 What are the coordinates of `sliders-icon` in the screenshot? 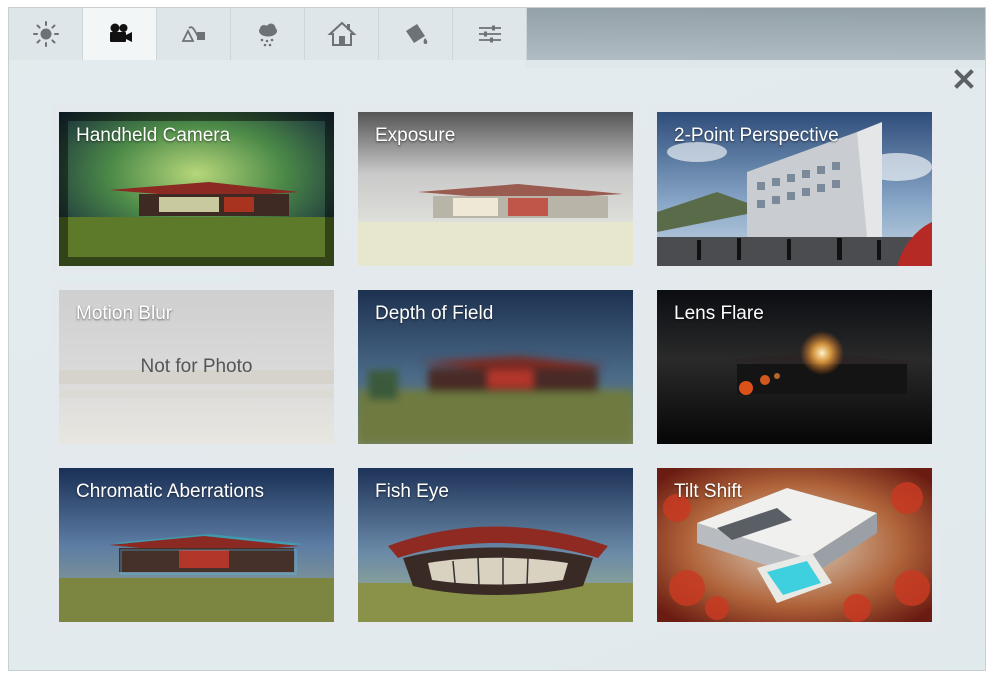 It's located at (489, 34).